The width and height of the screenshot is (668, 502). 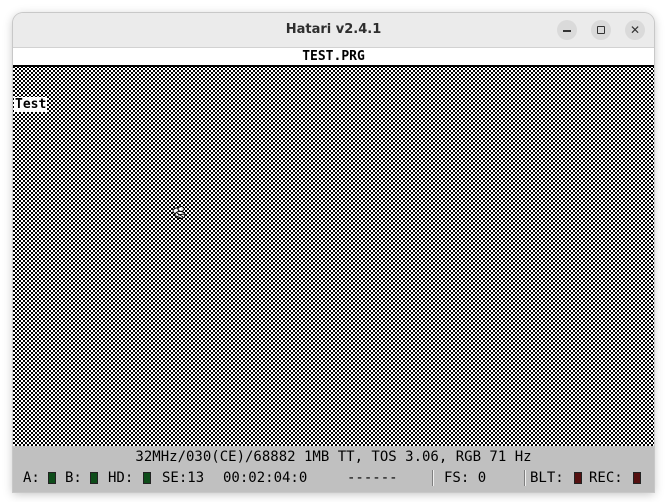 I want to click on rec-label: REC:, so click(x=606, y=478).